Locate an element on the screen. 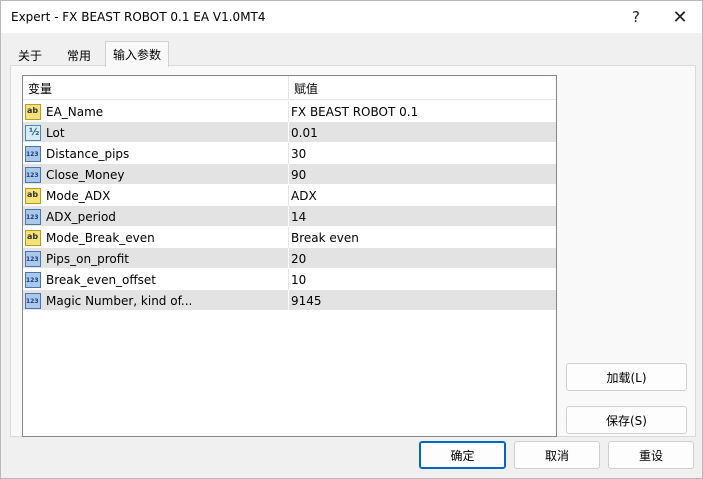  variable-name: Mode_Break_even is located at coordinates (100, 237).